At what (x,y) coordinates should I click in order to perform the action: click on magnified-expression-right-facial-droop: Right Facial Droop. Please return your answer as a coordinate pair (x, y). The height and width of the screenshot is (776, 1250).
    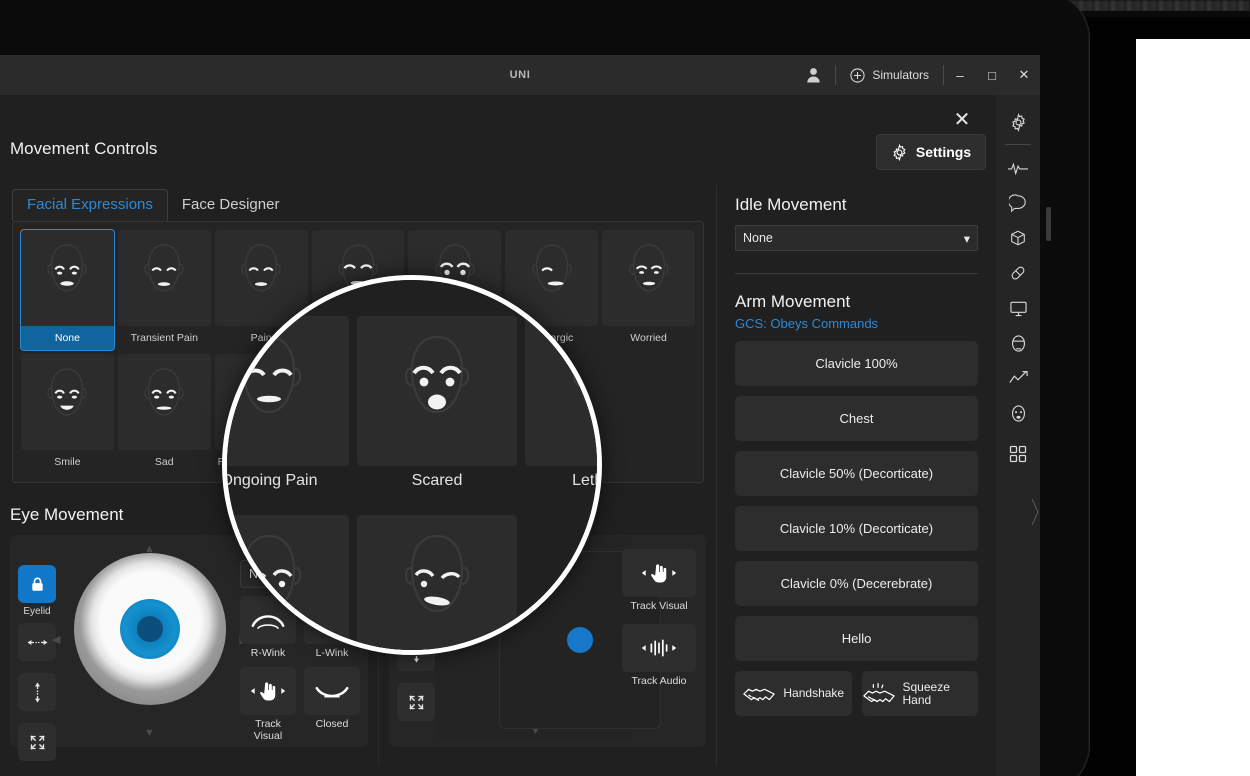
    Looking at the image, I should click on (288, 582).